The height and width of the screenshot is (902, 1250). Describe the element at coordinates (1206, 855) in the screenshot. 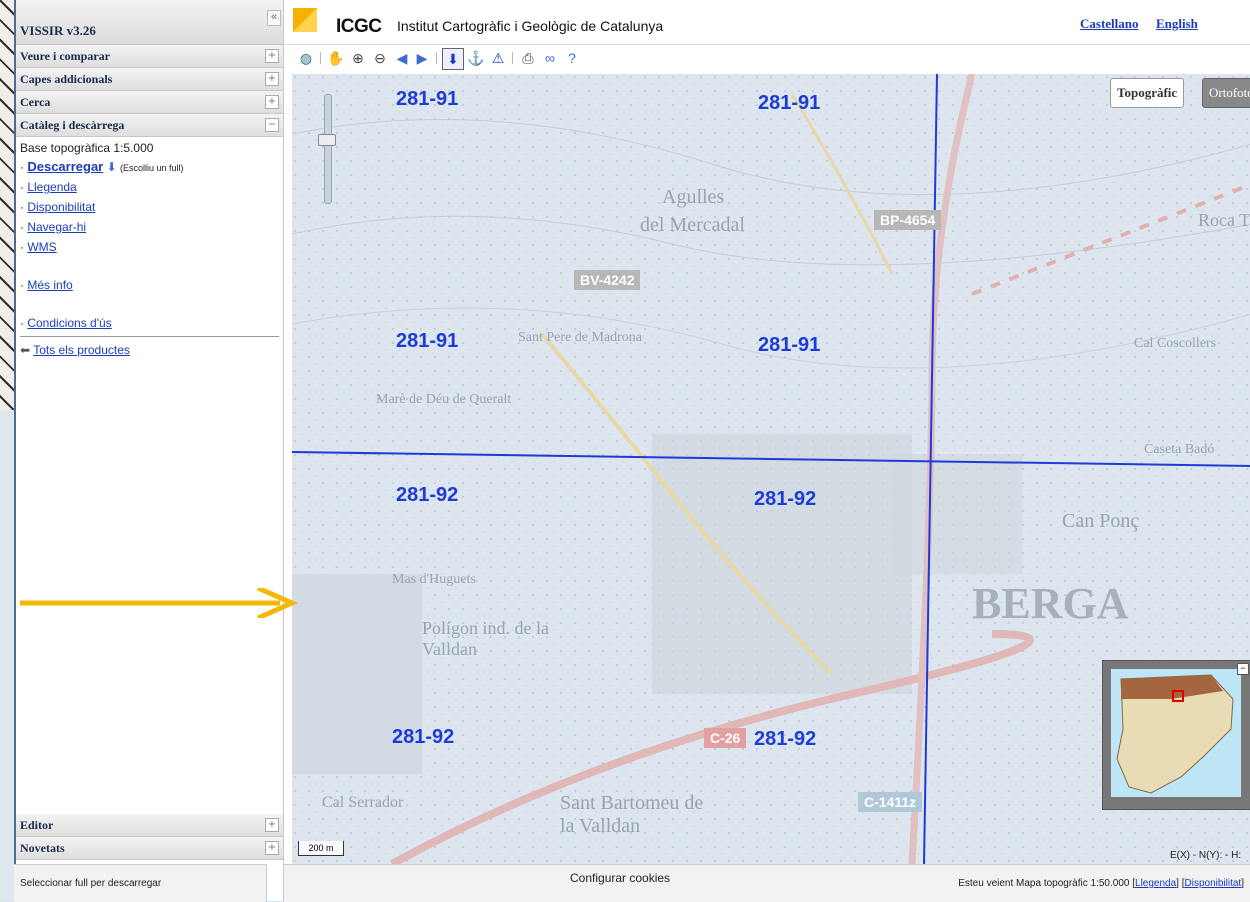

I see `coordinates-readout: E(X) - N(Y): - H:` at that location.